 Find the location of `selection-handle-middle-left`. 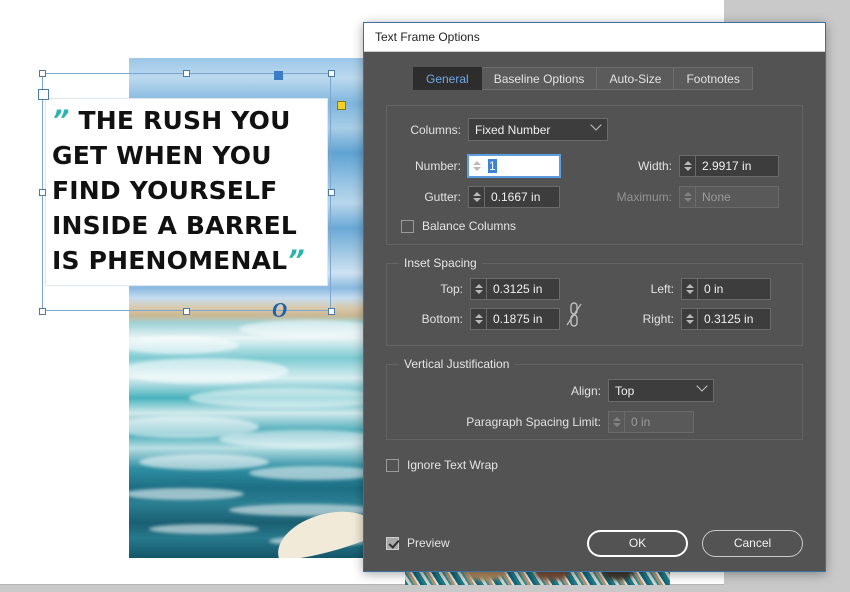

selection-handle-middle-left is located at coordinates (42, 192).